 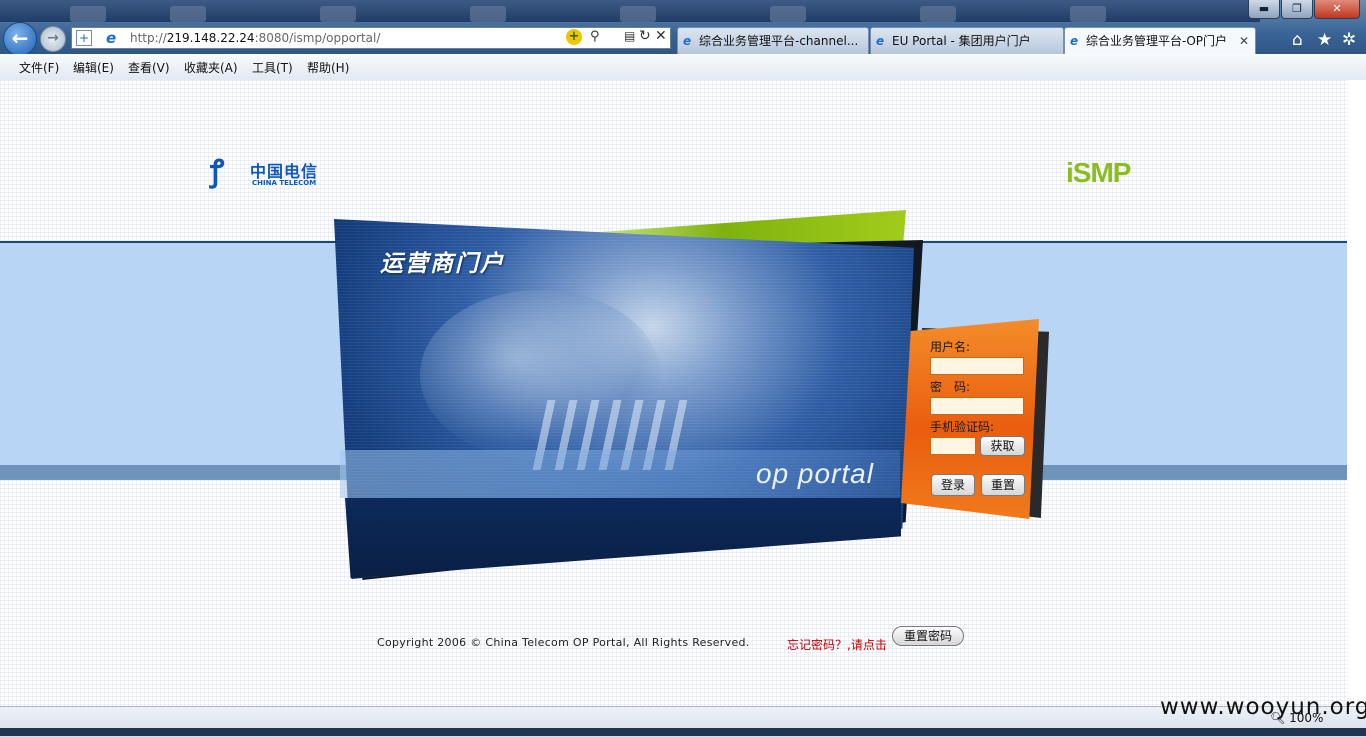 What do you see at coordinates (84, 38) in the screenshot?
I see `compat-view-icon: +` at bounding box center [84, 38].